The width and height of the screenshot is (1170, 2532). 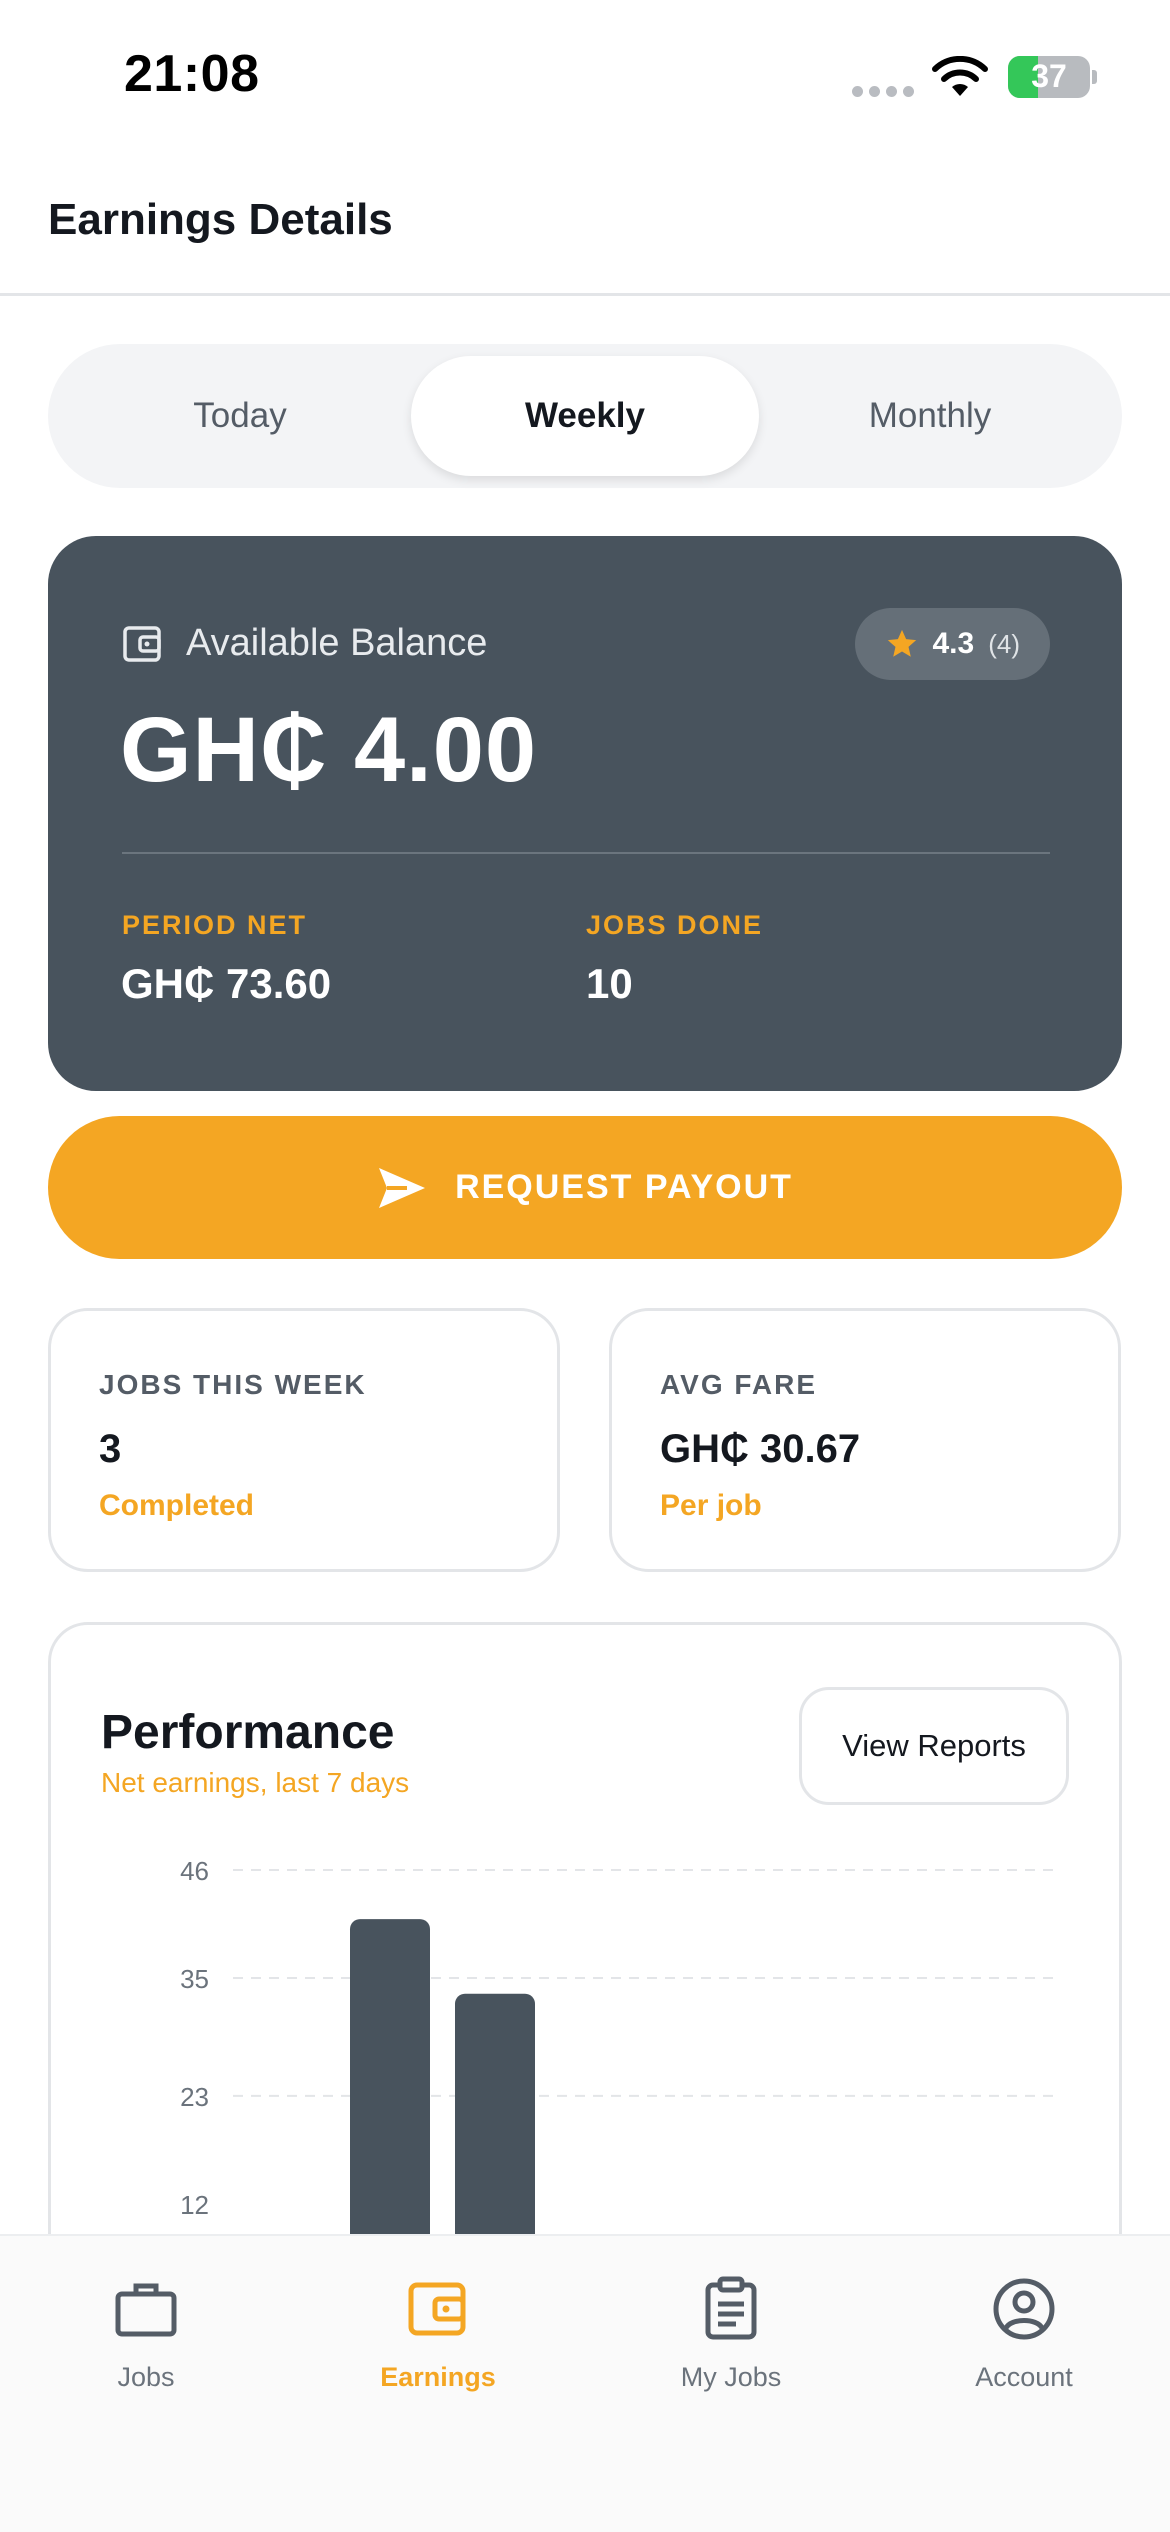 I want to click on header: Earnings Details, so click(x=585, y=223).